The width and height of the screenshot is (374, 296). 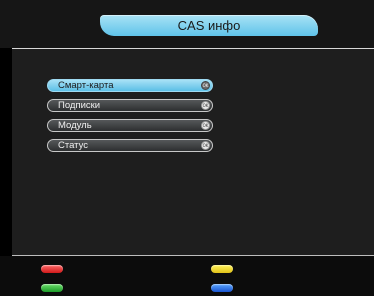 I want to click on menu-item-label: Модуль, so click(x=75, y=125).